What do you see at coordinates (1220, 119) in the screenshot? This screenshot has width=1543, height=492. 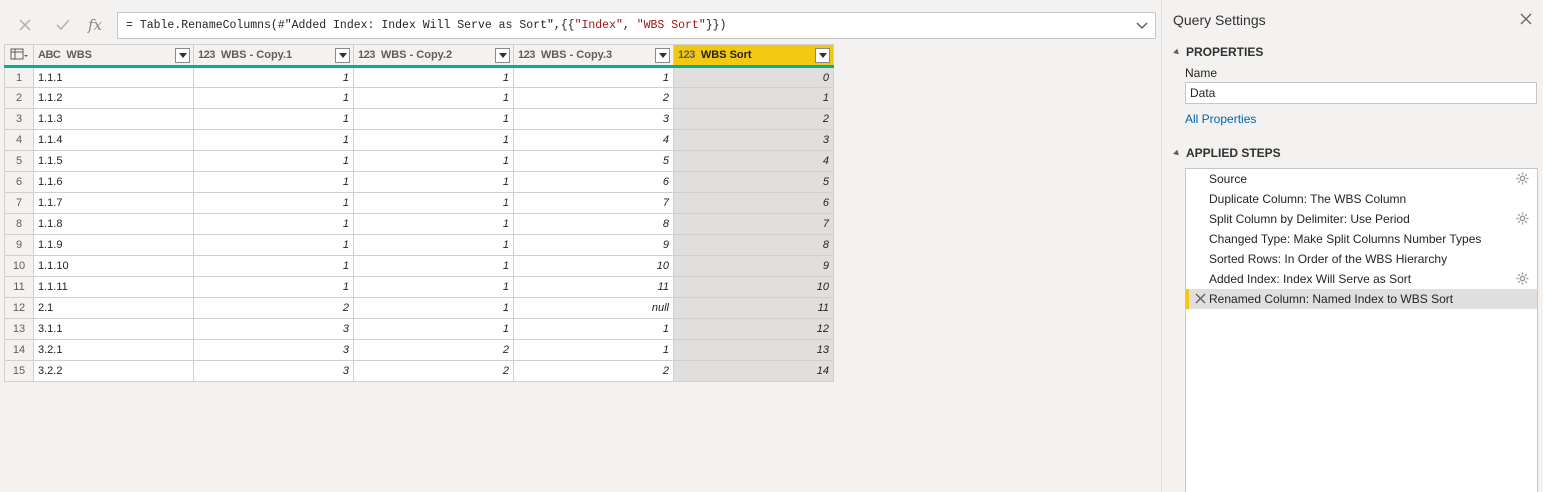 I see `all-properties-link: All Properties` at bounding box center [1220, 119].